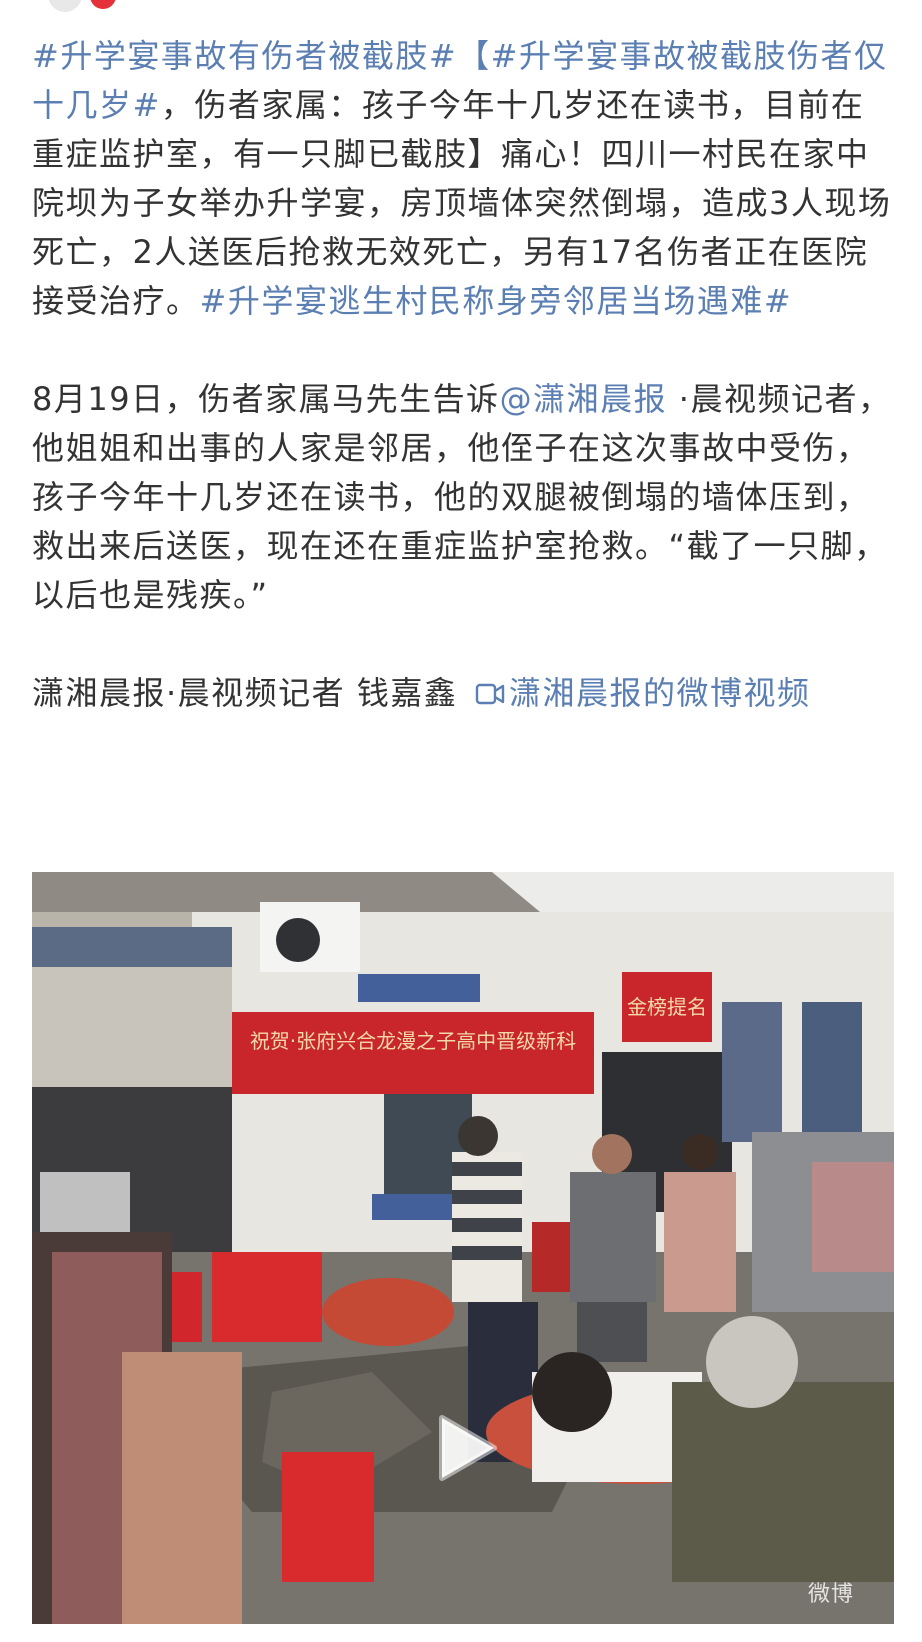 This screenshot has width=922, height=1642. I want to click on hashtag-link: #升学宴逃生村民称身旁邻居当场遇难#, so click(496, 301).